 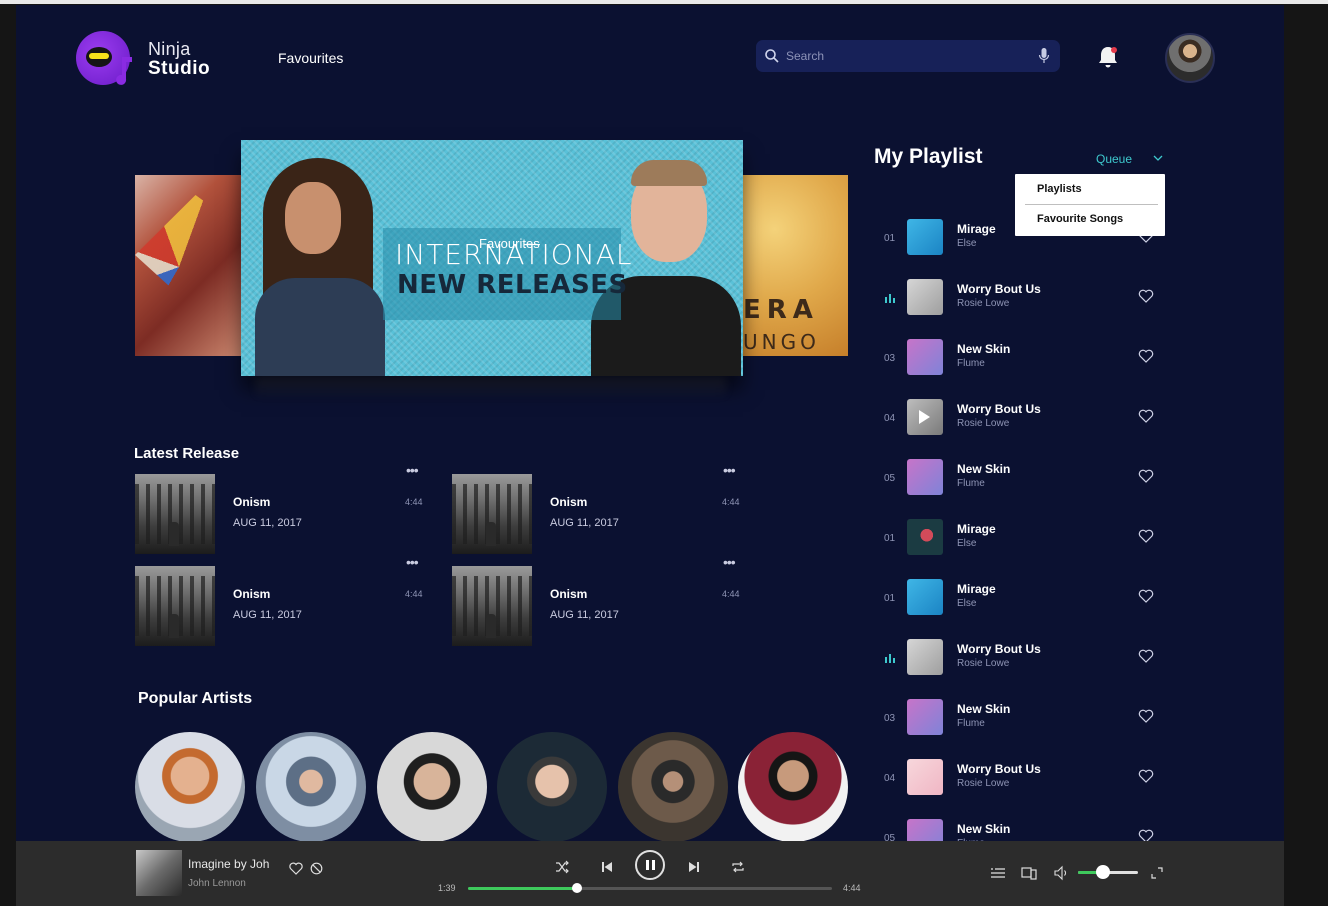 I want to click on search-bar, so click(x=908, y=56).